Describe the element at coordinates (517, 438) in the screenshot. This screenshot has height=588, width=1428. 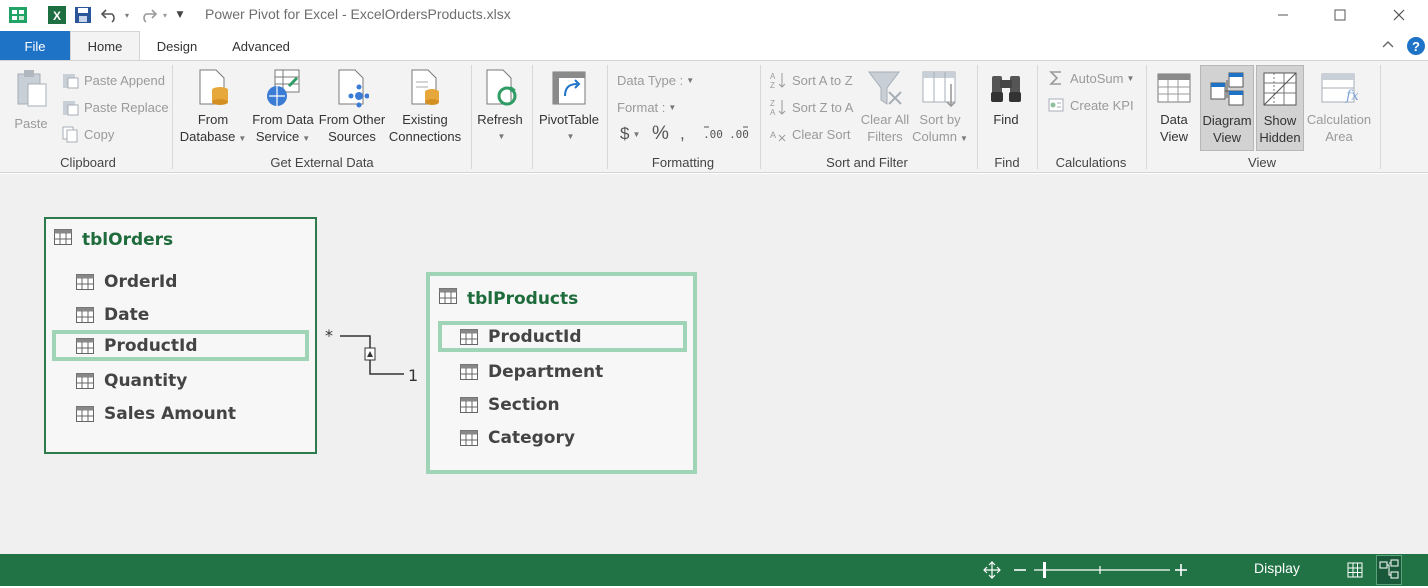
I see `column-category: Category` at that location.